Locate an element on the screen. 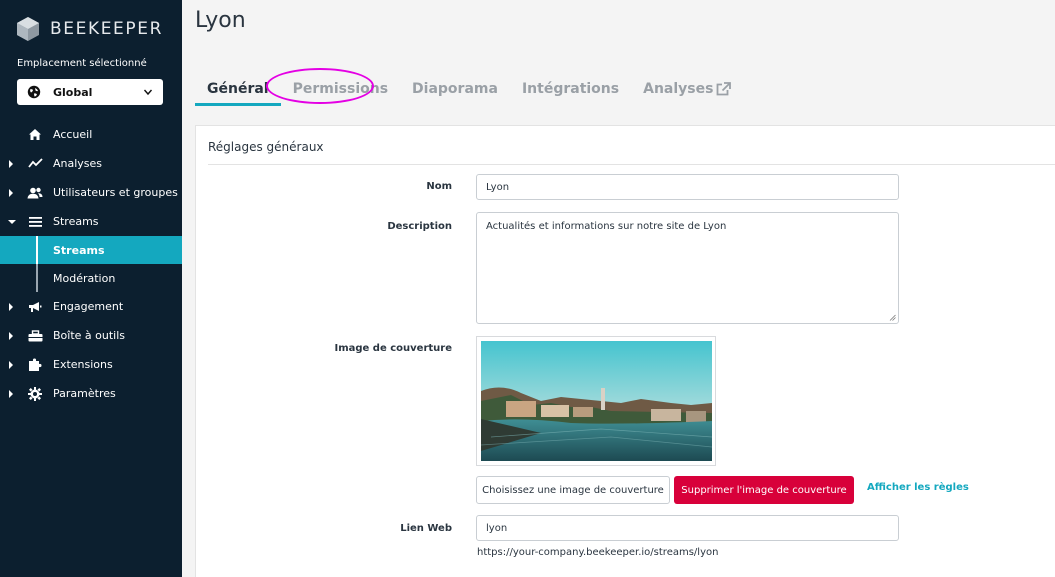  section-title: Réglages généraux is located at coordinates (266, 147).